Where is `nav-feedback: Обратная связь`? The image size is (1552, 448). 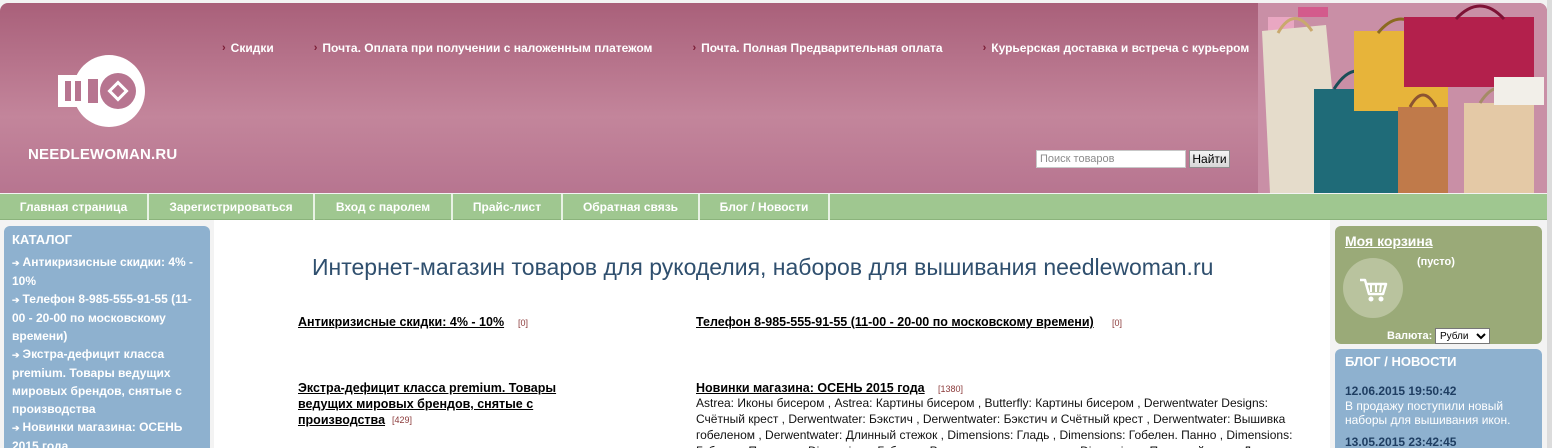
nav-feedback: Обратная связь is located at coordinates (631, 207).